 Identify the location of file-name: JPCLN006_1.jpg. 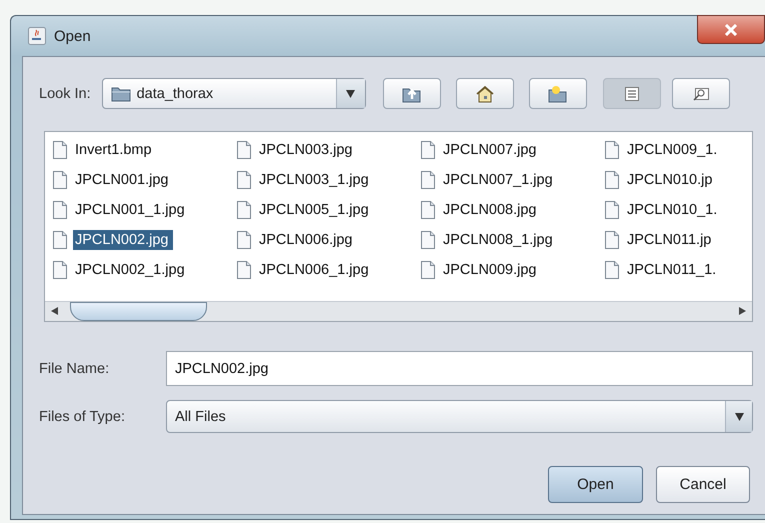
(315, 270).